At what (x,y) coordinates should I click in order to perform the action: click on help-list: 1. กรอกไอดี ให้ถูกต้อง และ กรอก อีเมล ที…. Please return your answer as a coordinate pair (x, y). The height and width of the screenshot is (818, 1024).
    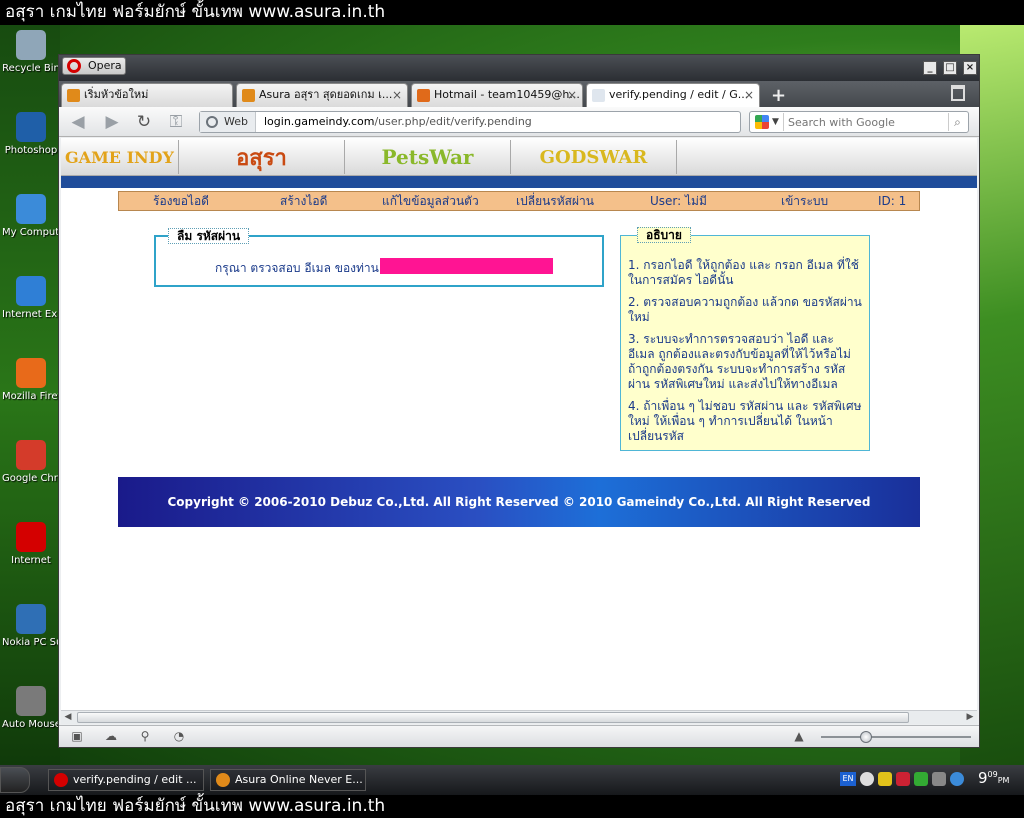
    Looking at the image, I should click on (746, 354).